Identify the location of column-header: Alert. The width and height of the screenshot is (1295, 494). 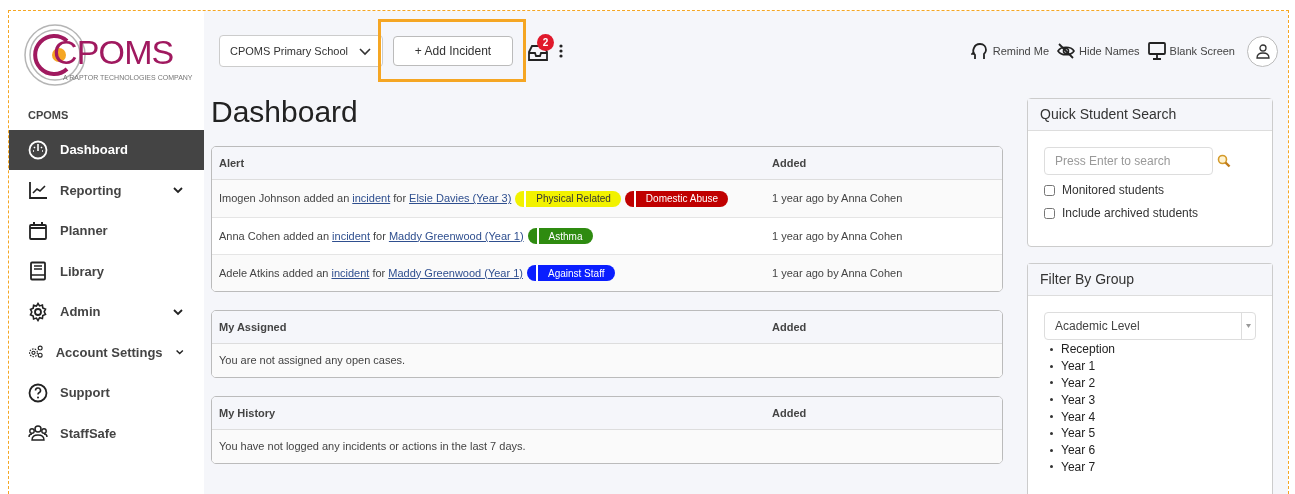
(232, 162).